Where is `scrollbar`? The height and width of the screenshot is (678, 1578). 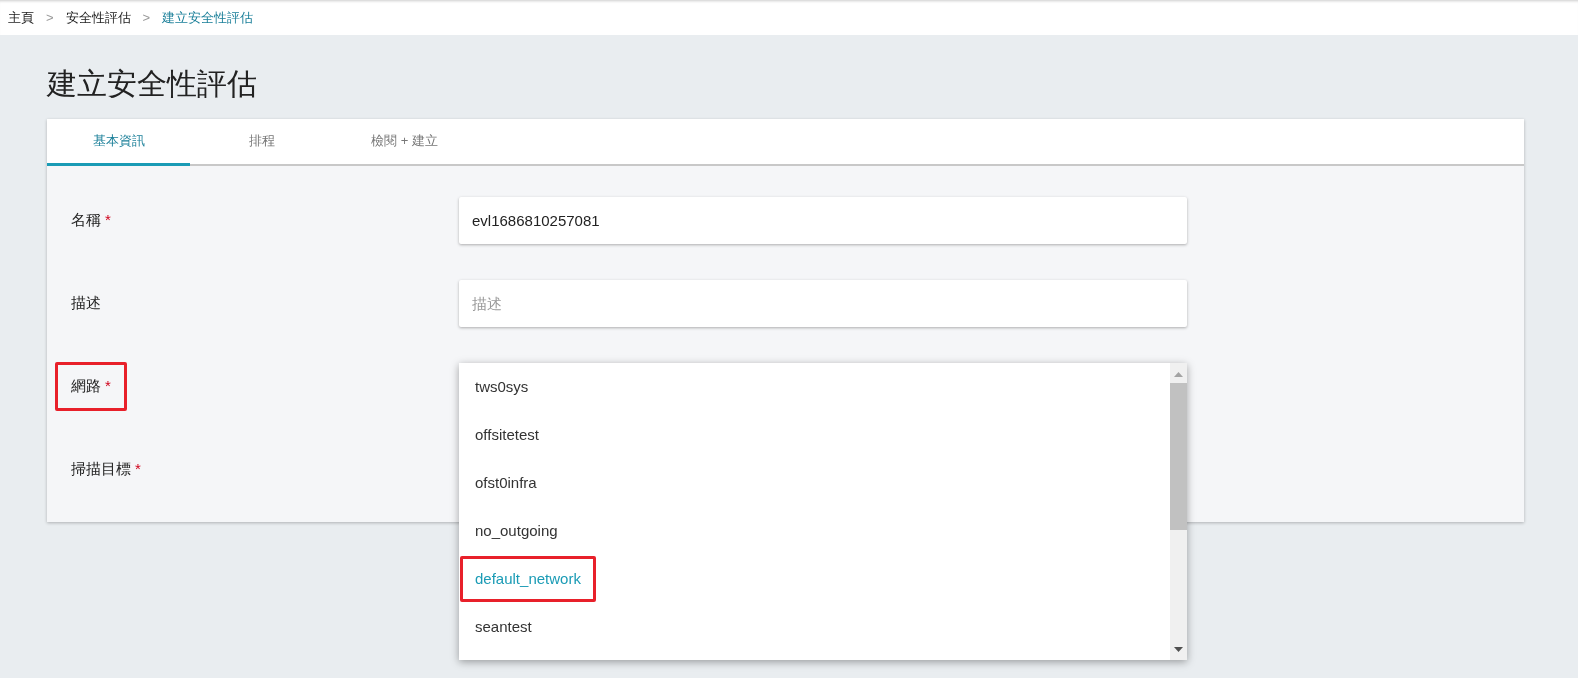 scrollbar is located at coordinates (1178, 511).